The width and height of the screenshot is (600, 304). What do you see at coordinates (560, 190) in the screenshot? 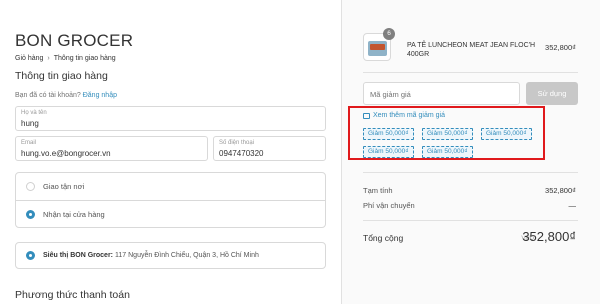
I see `subtotal-value: 352,800₫` at bounding box center [560, 190].